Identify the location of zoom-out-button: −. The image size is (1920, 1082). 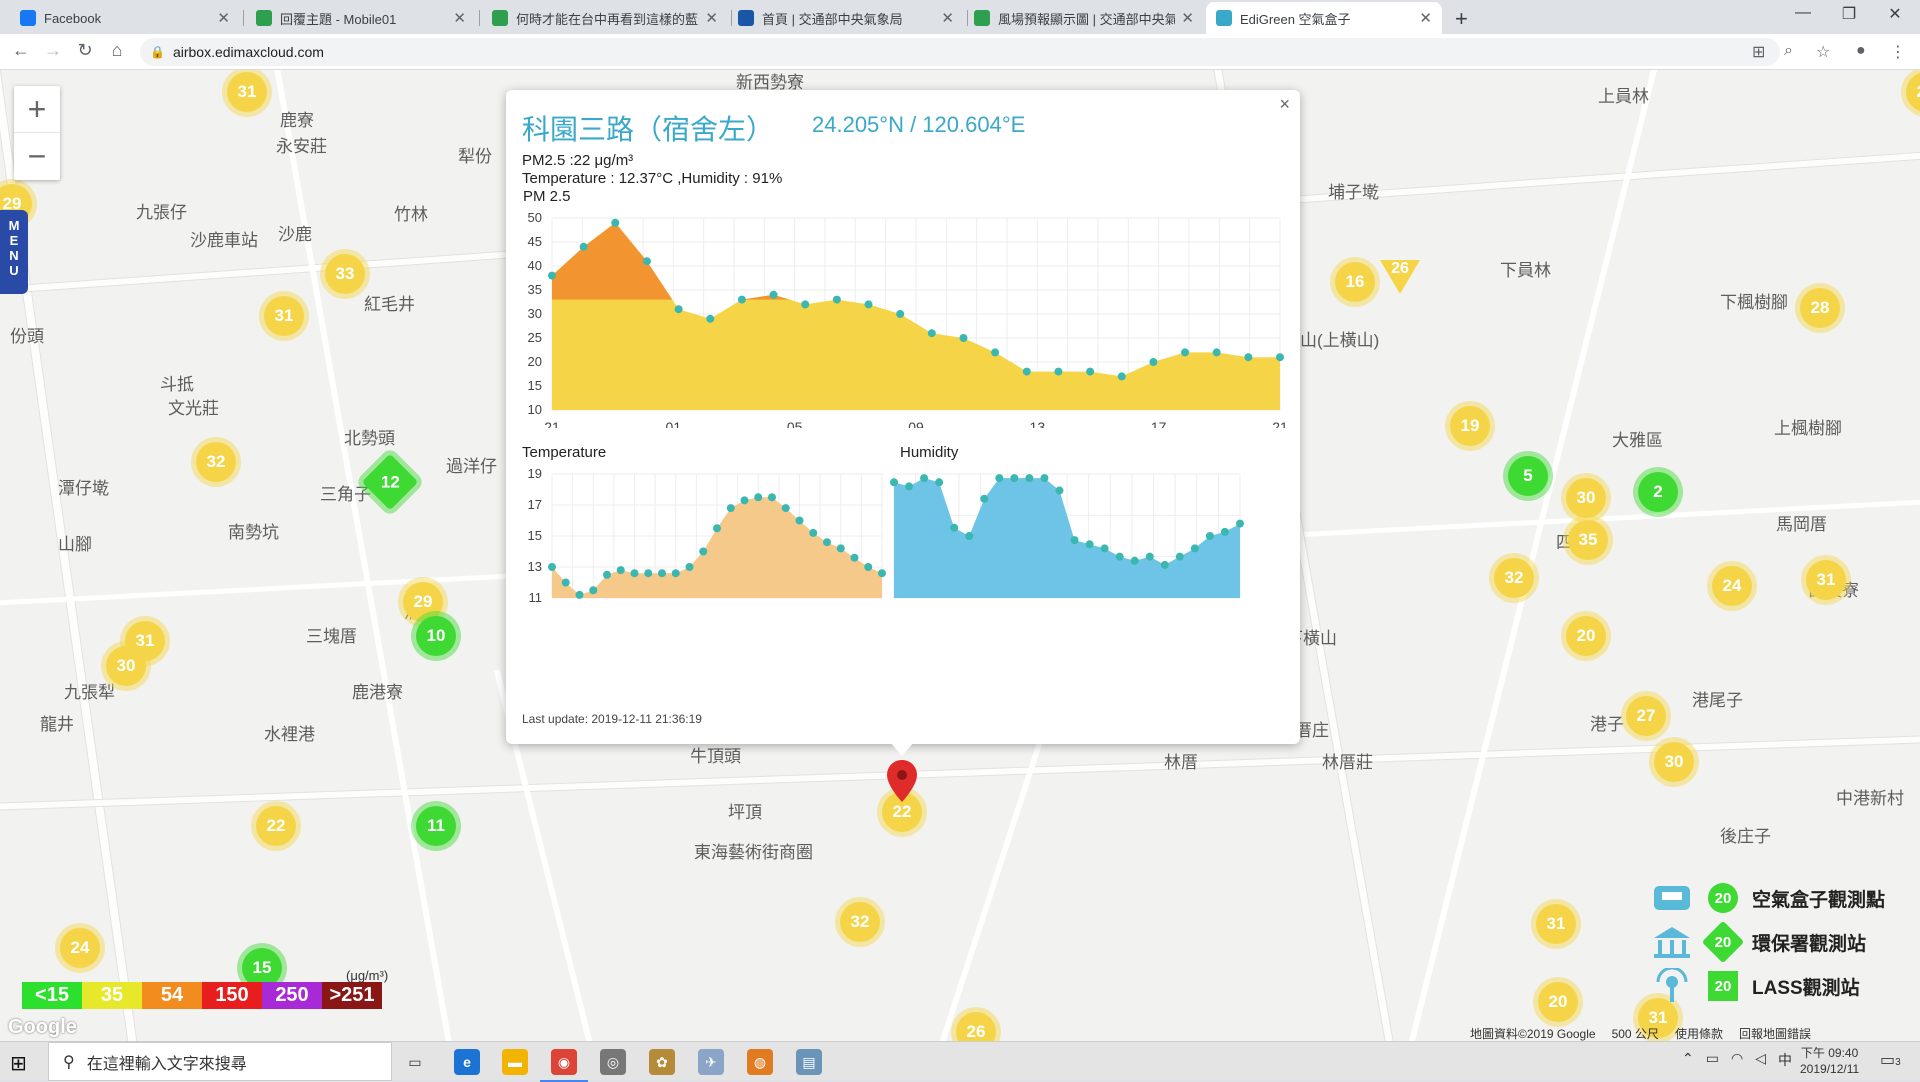
(37, 156).